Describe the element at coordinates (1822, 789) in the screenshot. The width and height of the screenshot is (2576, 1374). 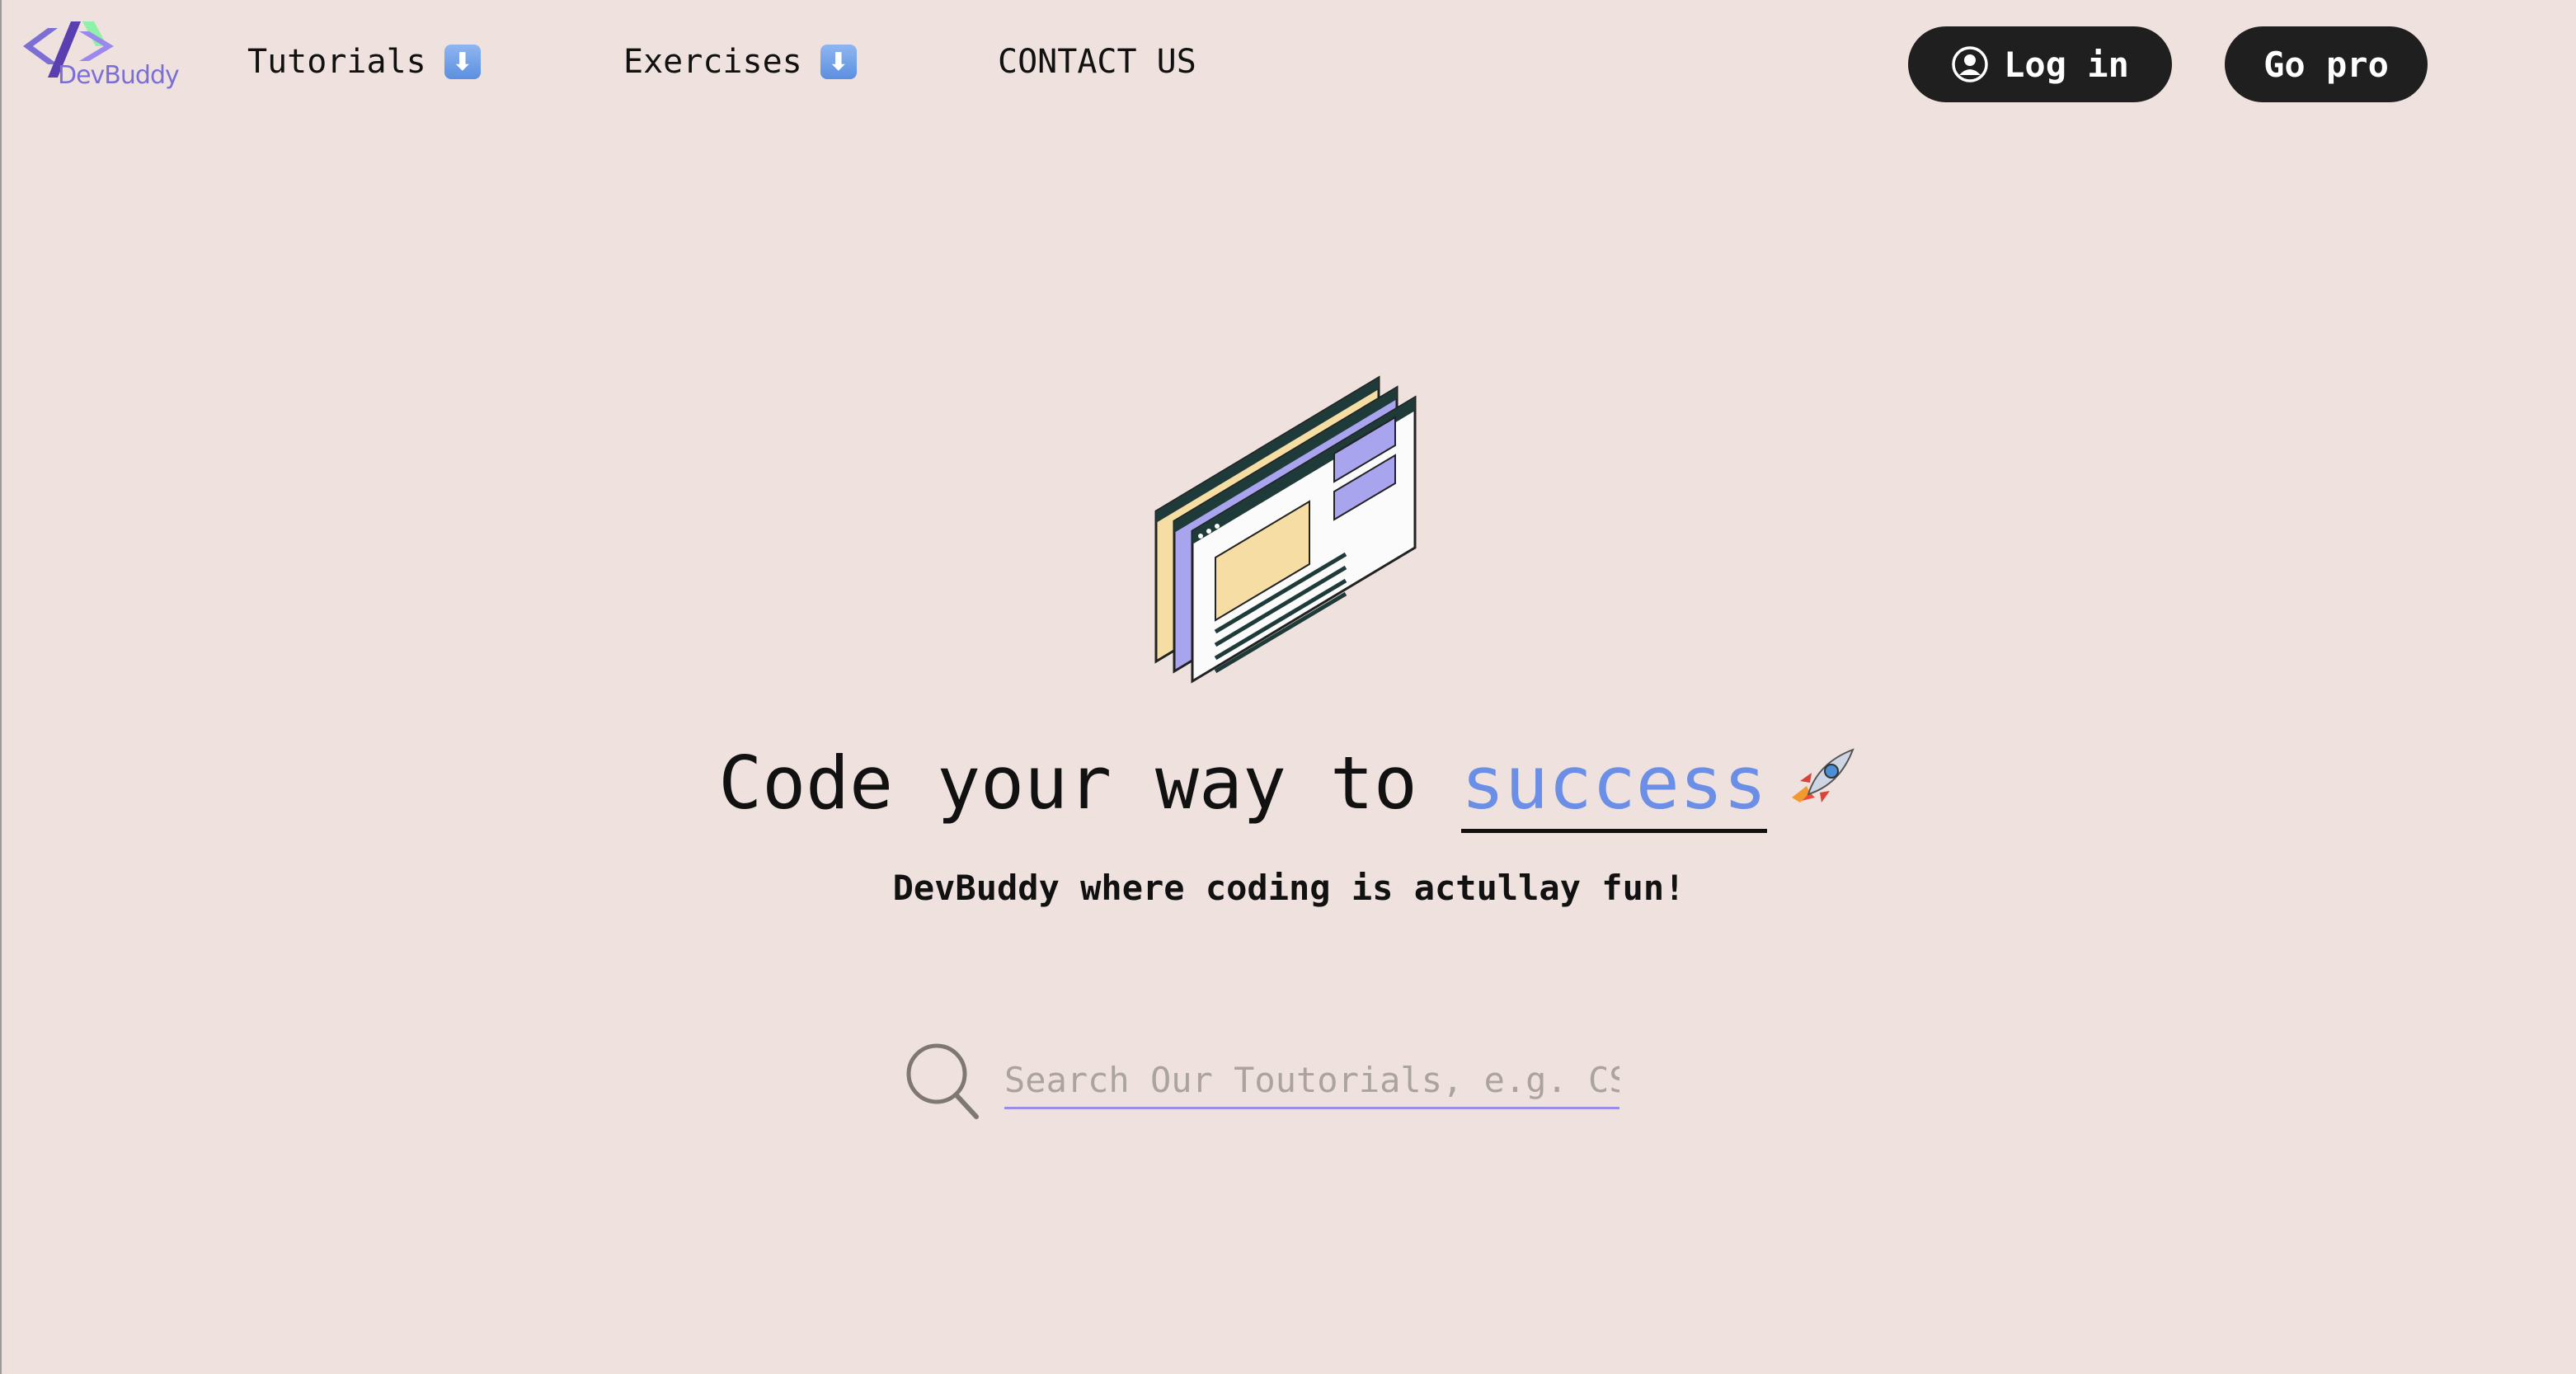
I see `rocket-icon` at that location.